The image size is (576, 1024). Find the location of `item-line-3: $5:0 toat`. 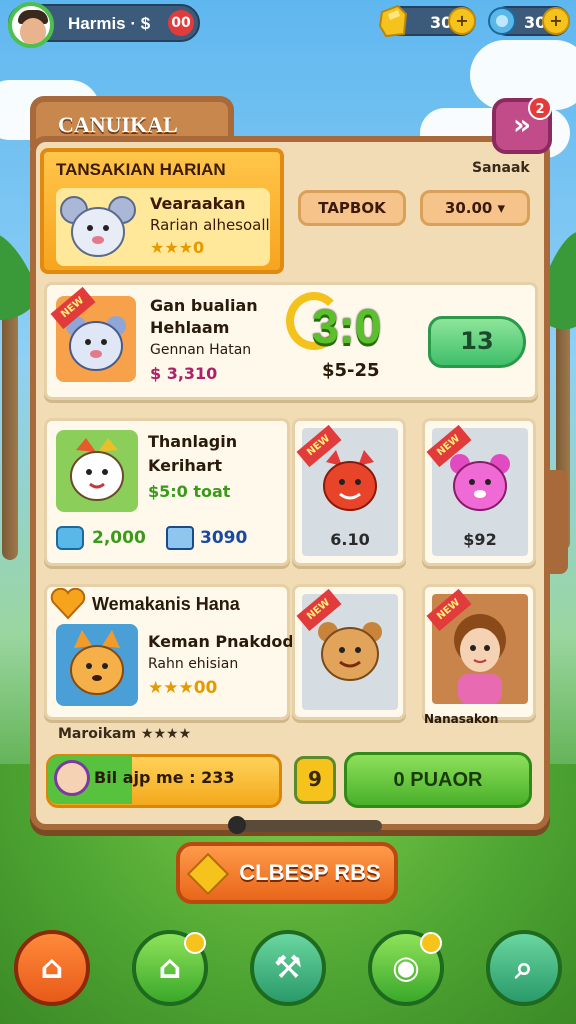

item-line-3: $5:0 toat is located at coordinates (189, 491).